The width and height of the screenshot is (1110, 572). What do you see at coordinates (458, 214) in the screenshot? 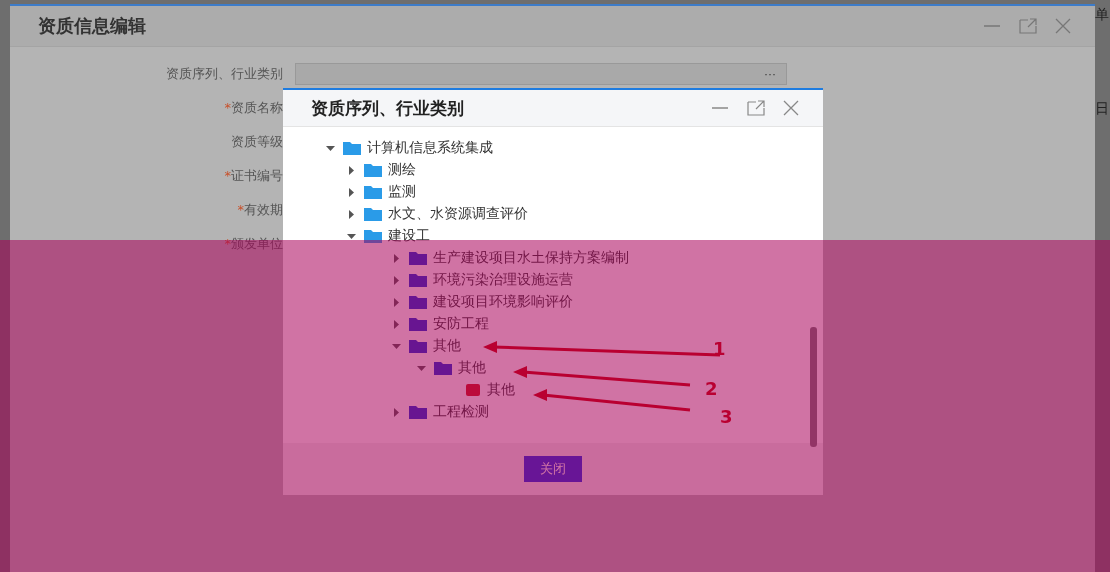
I see `tree-item: 水文、水资源调查评价` at bounding box center [458, 214].